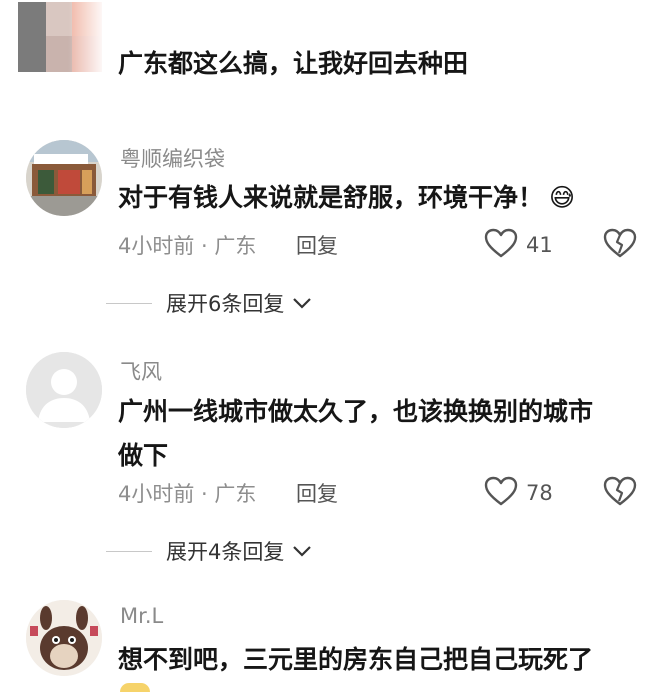 The width and height of the screenshot is (660, 692). I want to click on emoji-partial, so click(135, 687).